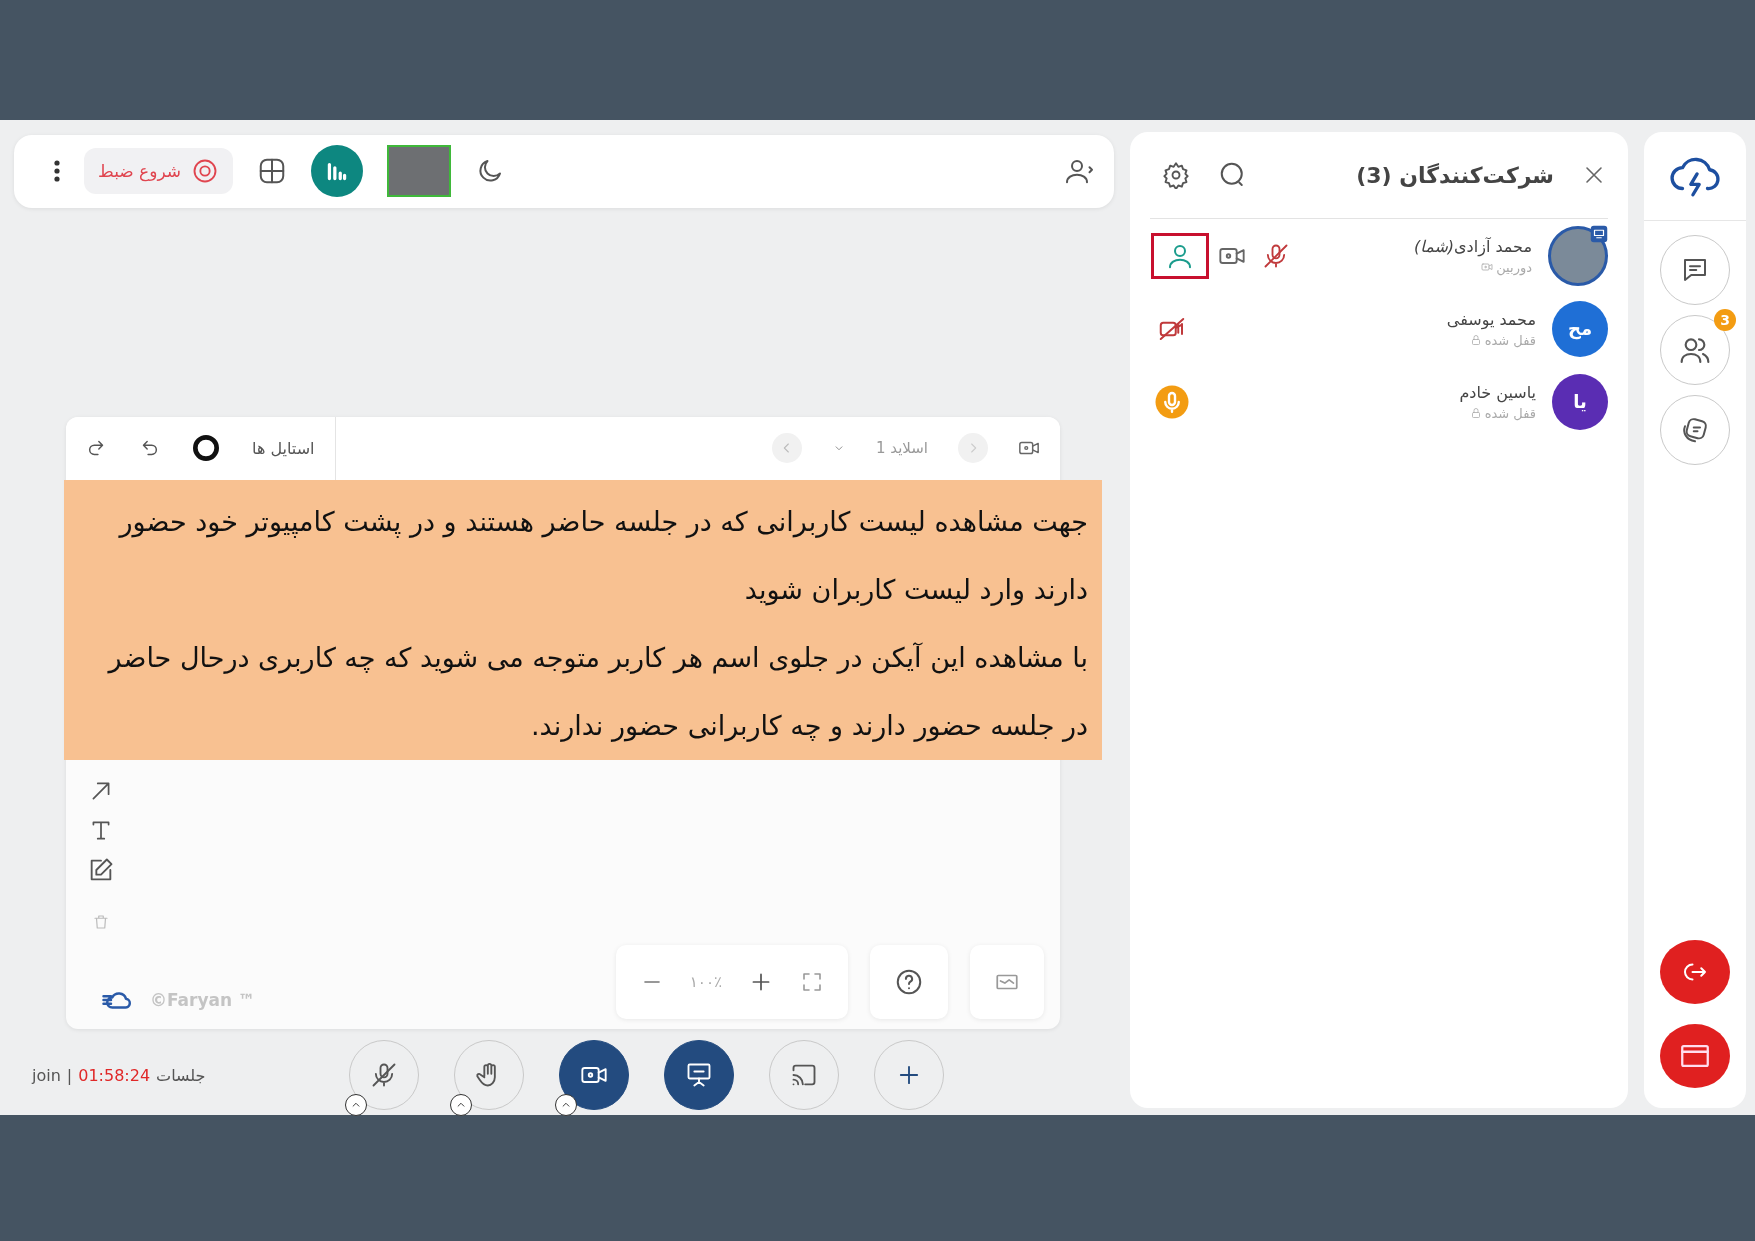 This screenshot has width=1755, height=1241. What do you see at coordinates (159, 171) in the screenshot?
I see `record-button: شروع ضبط` at bounding box center [159, 171].